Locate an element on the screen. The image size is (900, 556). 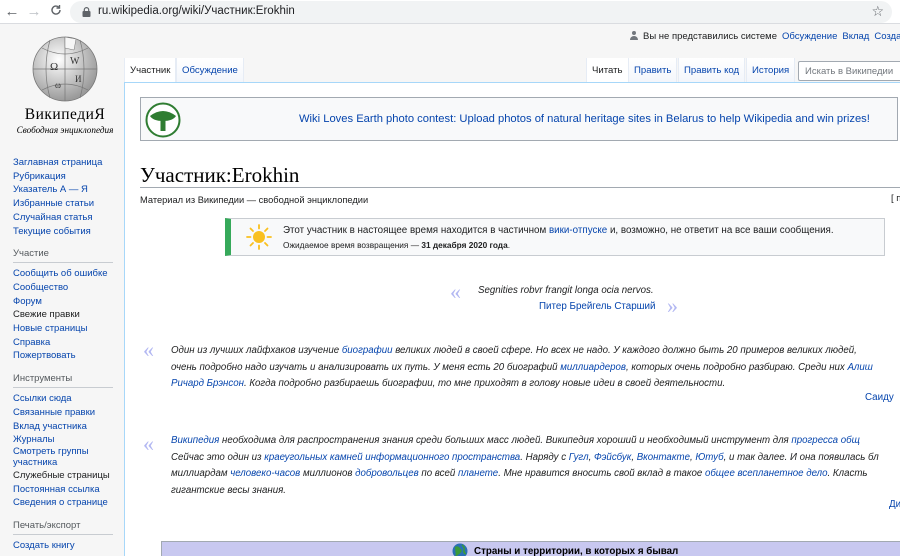
facebook-link: Фэйсбук is located at coordinates (612, 457).